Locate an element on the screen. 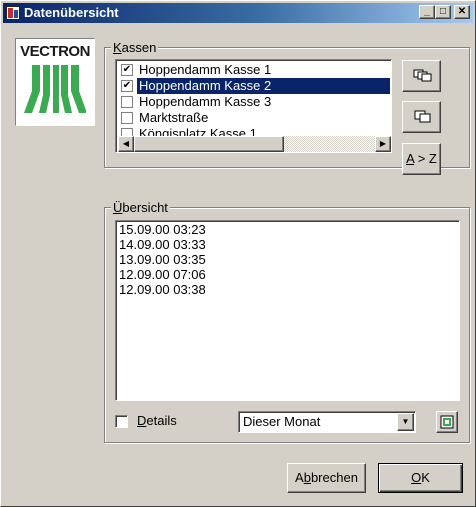  refresh-button is located at coordinates (447, 422).